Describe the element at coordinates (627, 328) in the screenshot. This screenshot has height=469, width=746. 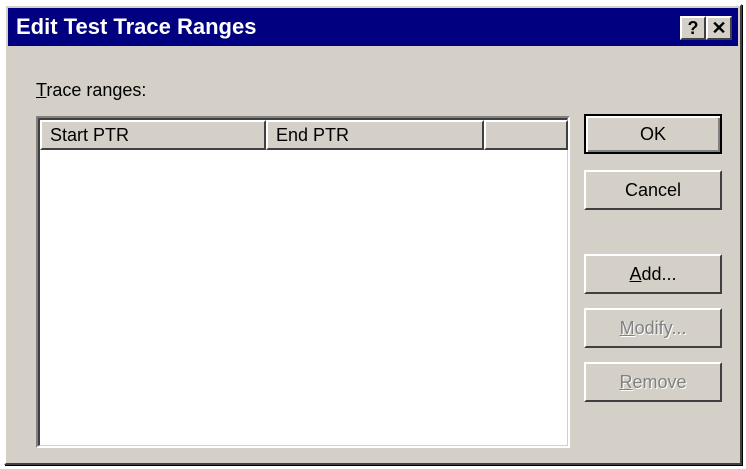
I see `modify-button-mnemonic: M` at that location.